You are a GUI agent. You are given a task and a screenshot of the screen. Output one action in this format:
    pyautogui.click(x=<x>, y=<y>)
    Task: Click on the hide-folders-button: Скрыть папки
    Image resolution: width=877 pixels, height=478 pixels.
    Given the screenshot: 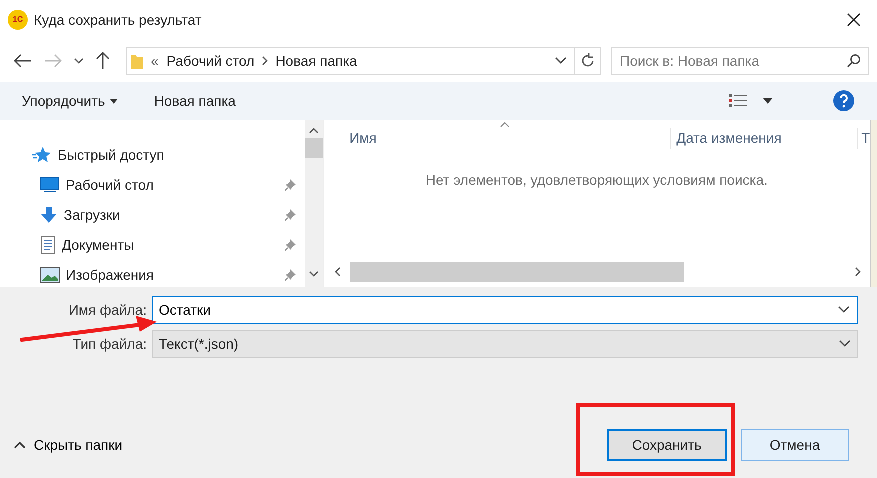 What is the action you would take?
    pyautogui.click(x=68, y=445)
    